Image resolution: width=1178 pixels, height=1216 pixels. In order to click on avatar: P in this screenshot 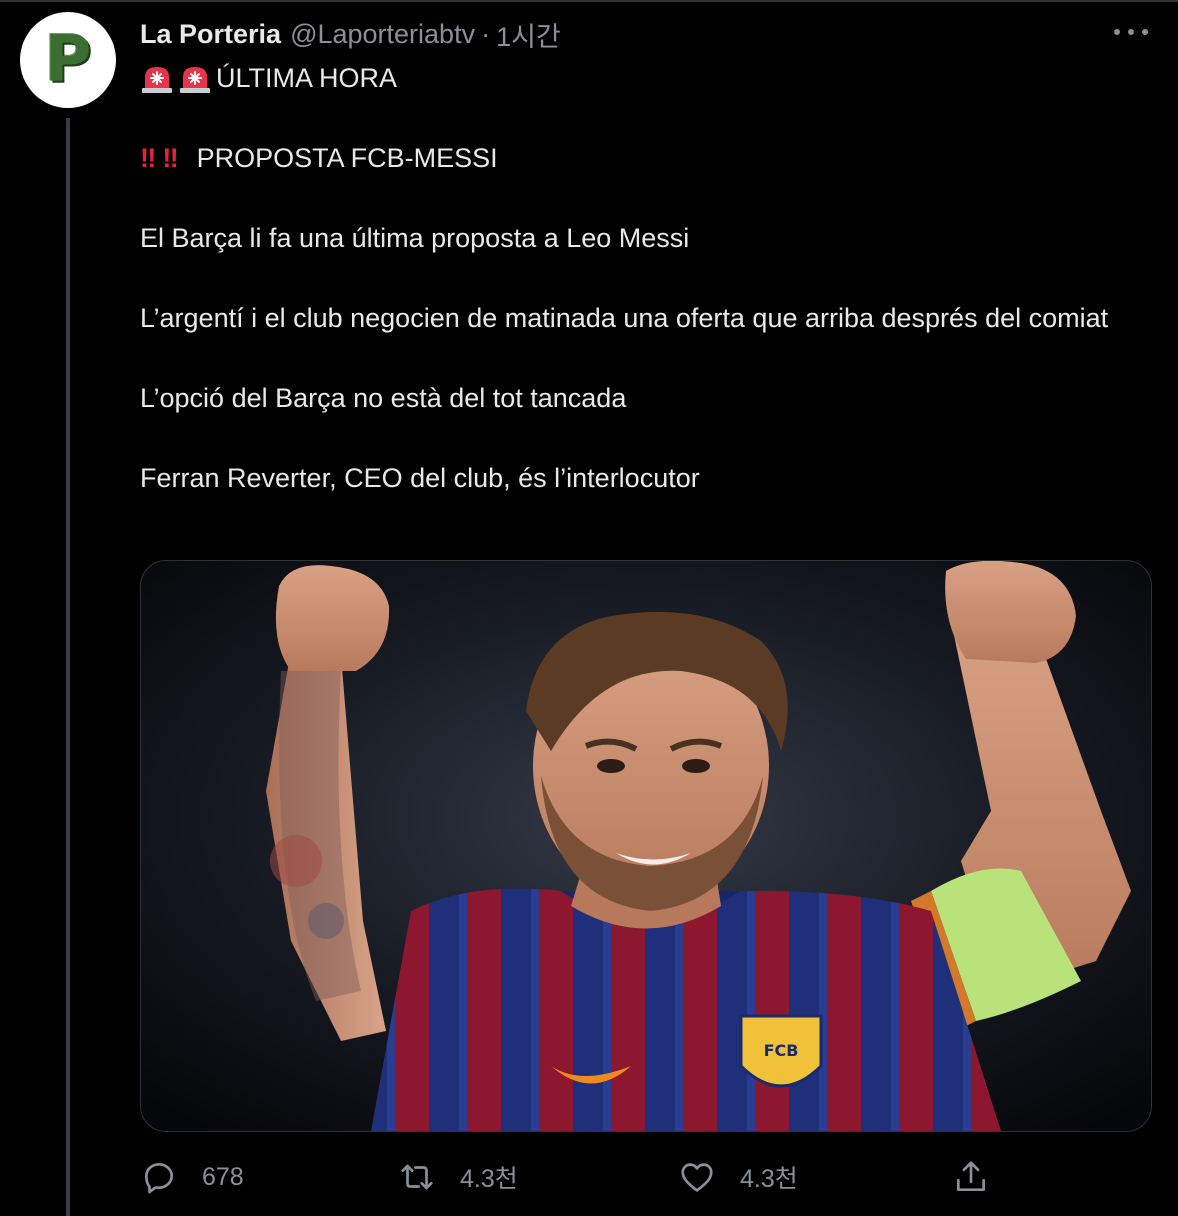, I will do `click(68, 60)`.